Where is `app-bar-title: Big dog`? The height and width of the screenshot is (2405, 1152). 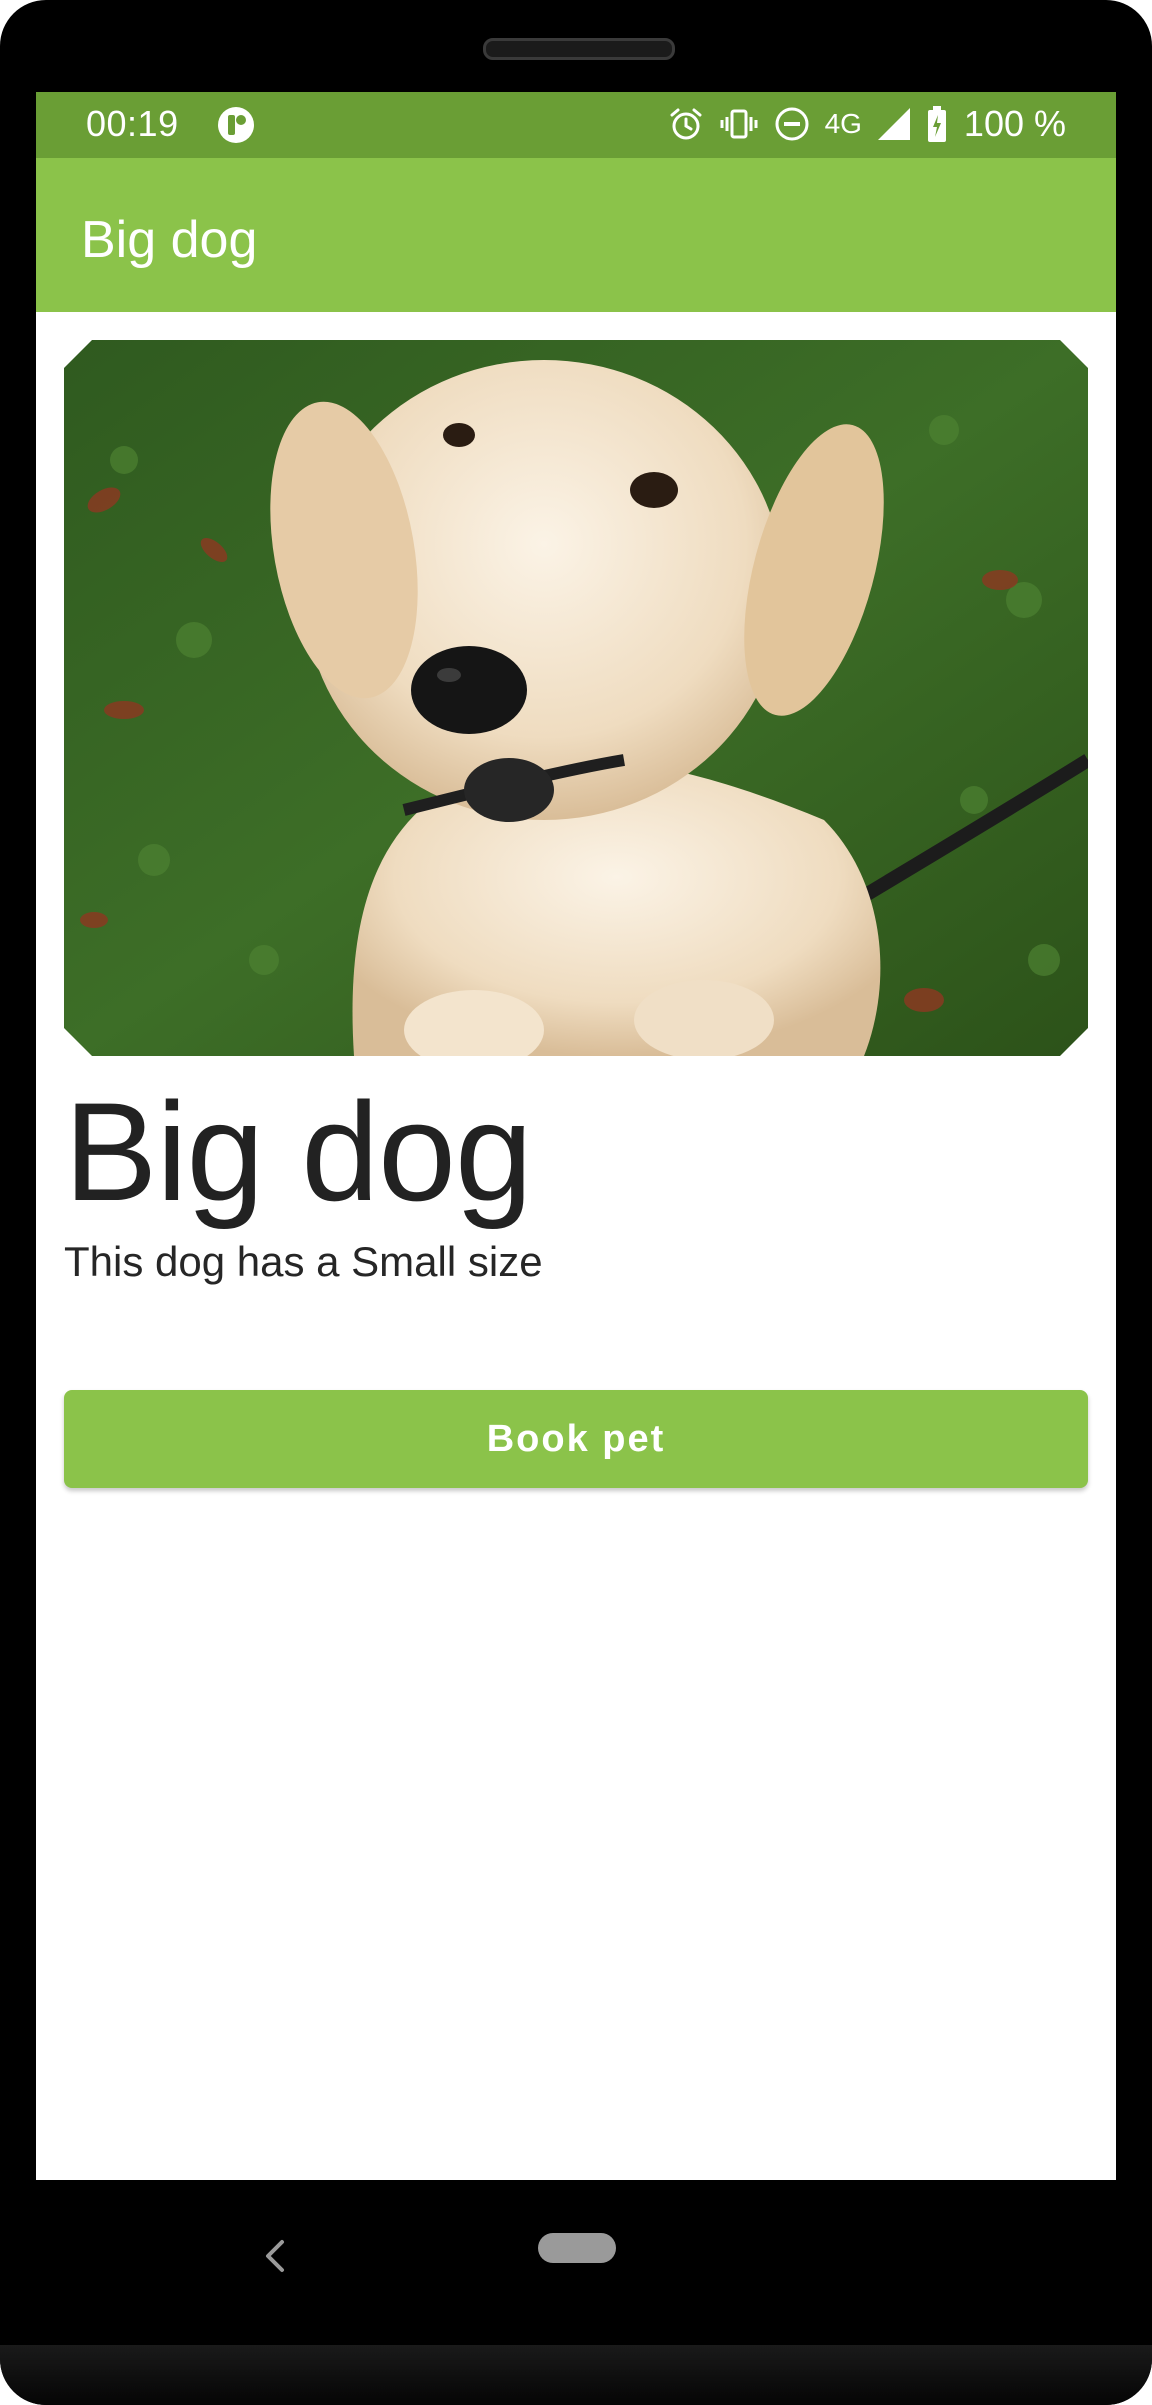
app-bar-title: Big dog is located at coordinates (169, 240).